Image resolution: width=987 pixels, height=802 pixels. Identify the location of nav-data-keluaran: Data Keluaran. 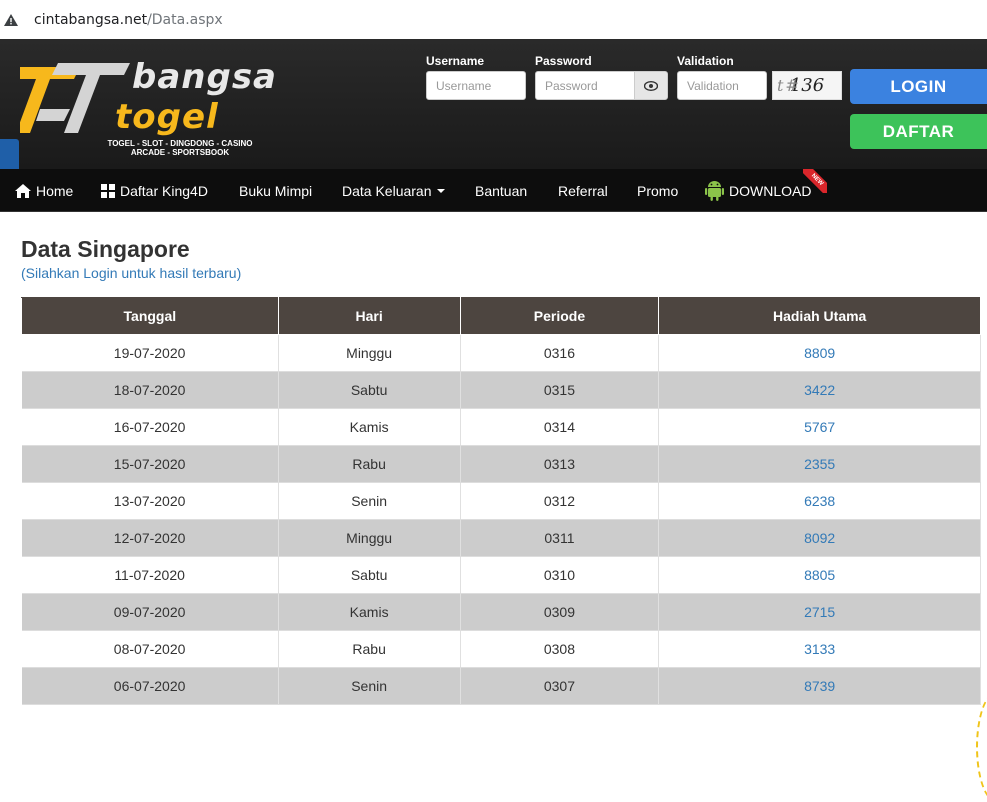
(393, 190).